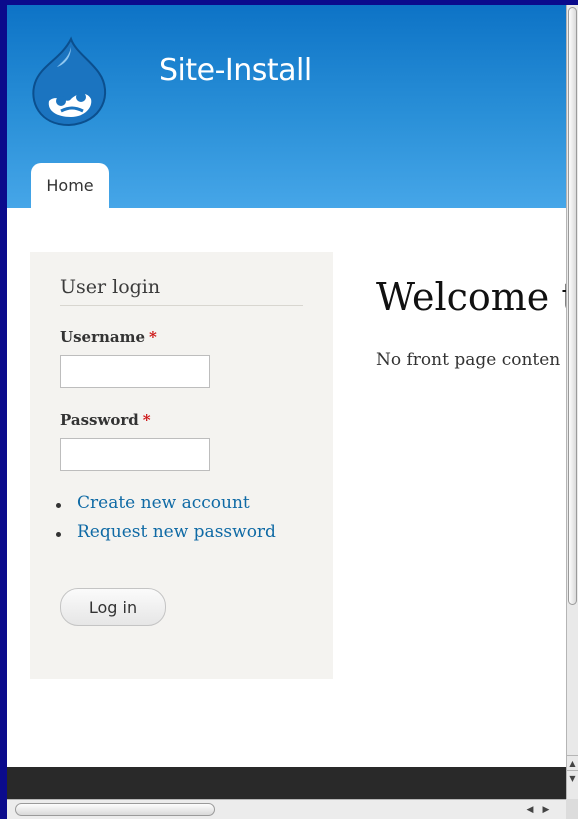 The height and width of the screenshot is (819, 578). I want to click on site-title: Site-Install, so click(235, 70).